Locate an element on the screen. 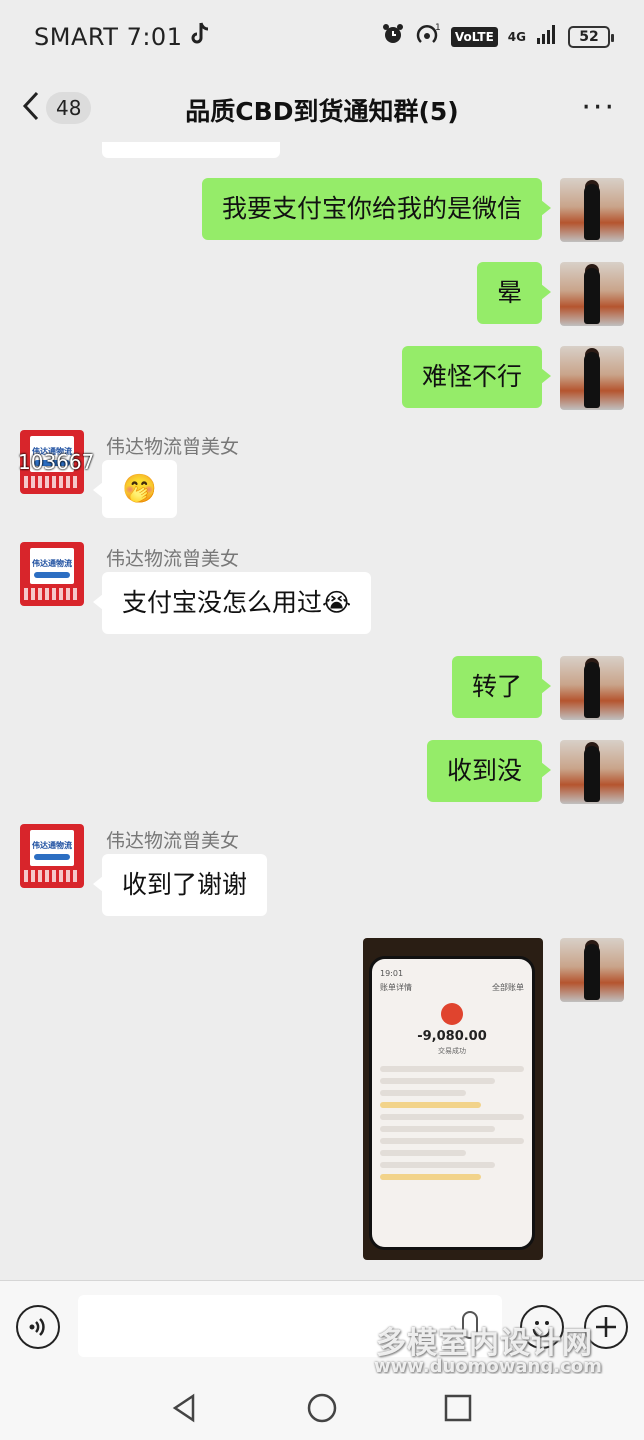  carrier-time: SMART 7:01 is located at coordinates (108, 37).